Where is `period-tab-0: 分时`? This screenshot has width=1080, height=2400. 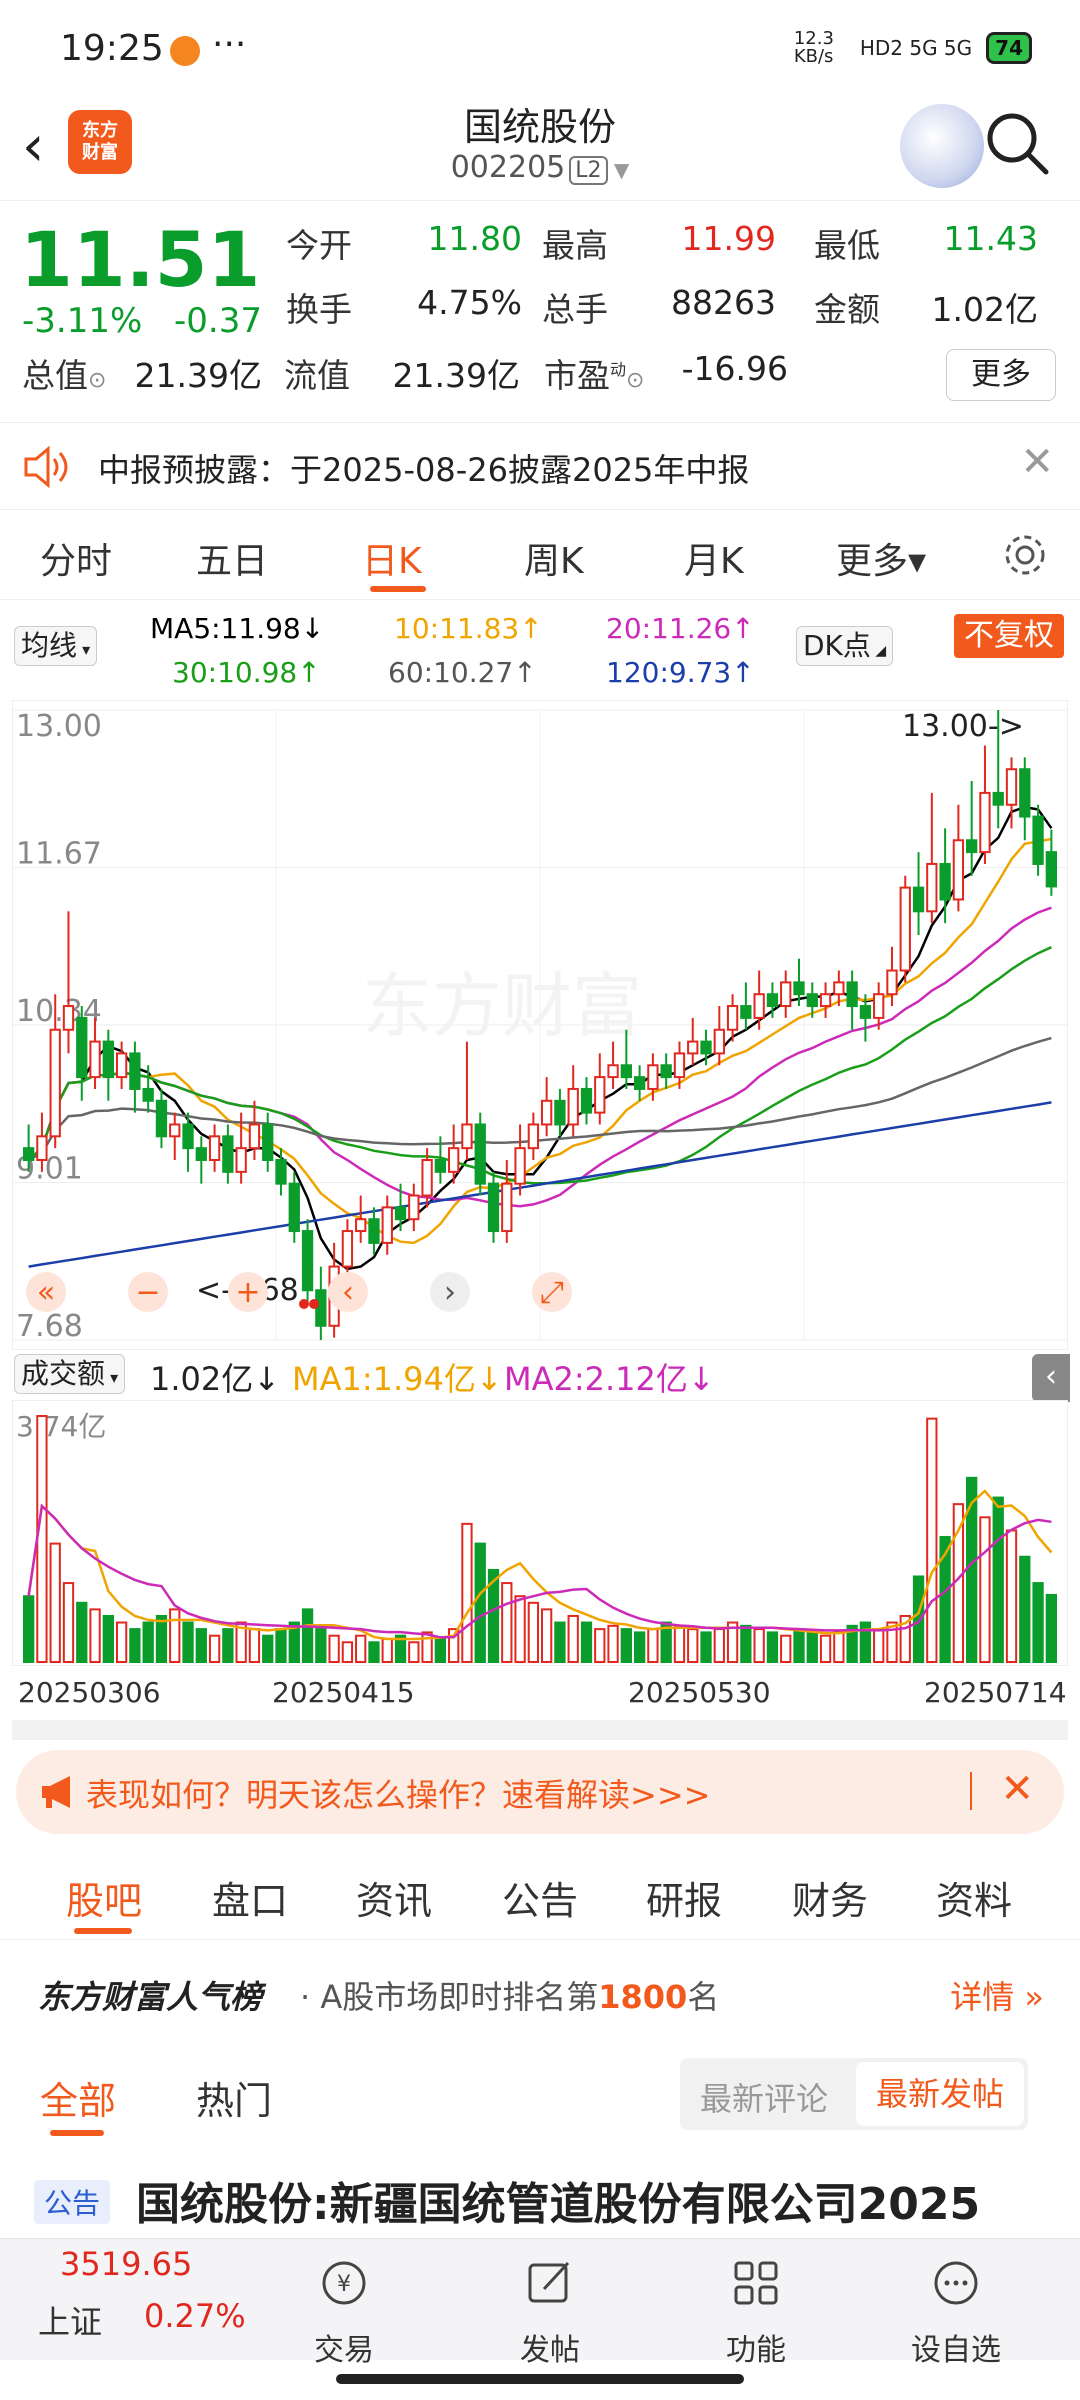
period-tab-0: 分时 is located at coordinates (76, 558).